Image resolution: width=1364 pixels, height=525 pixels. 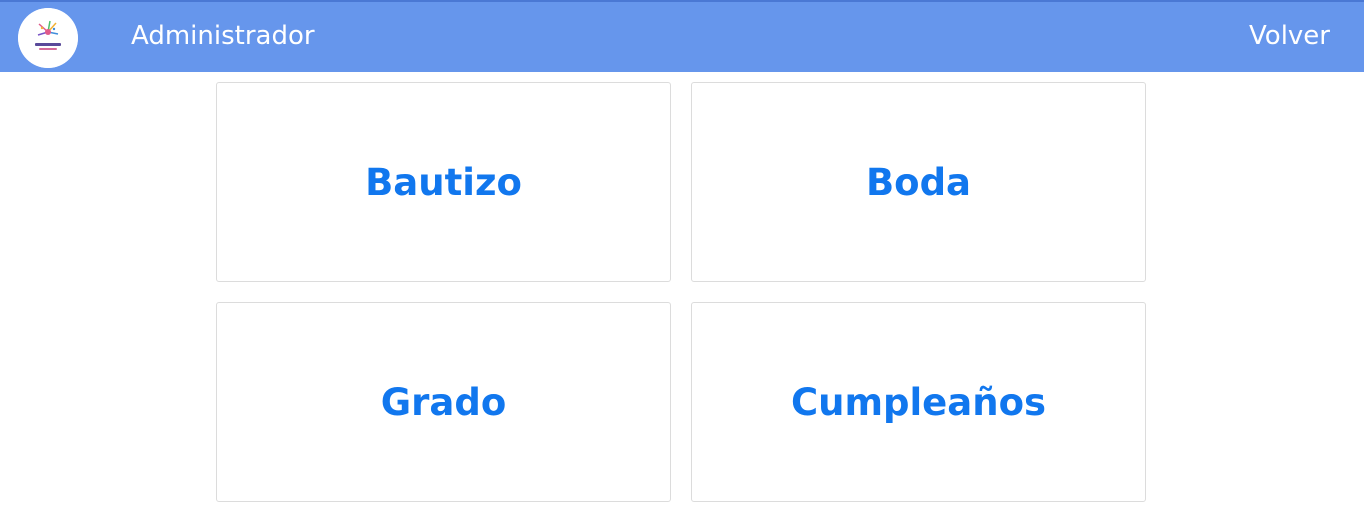 I want to click on event-card-boda: Boda, so click(x=918, y=182).